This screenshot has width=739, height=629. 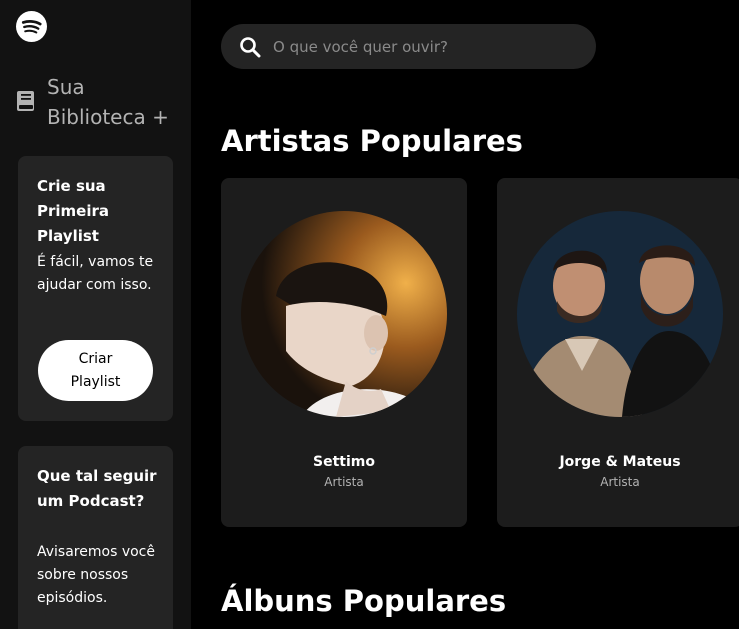 What do you see at coordinates (428, 46) in the screenshot?
I see `search-input` at bounding box center [428, 46].